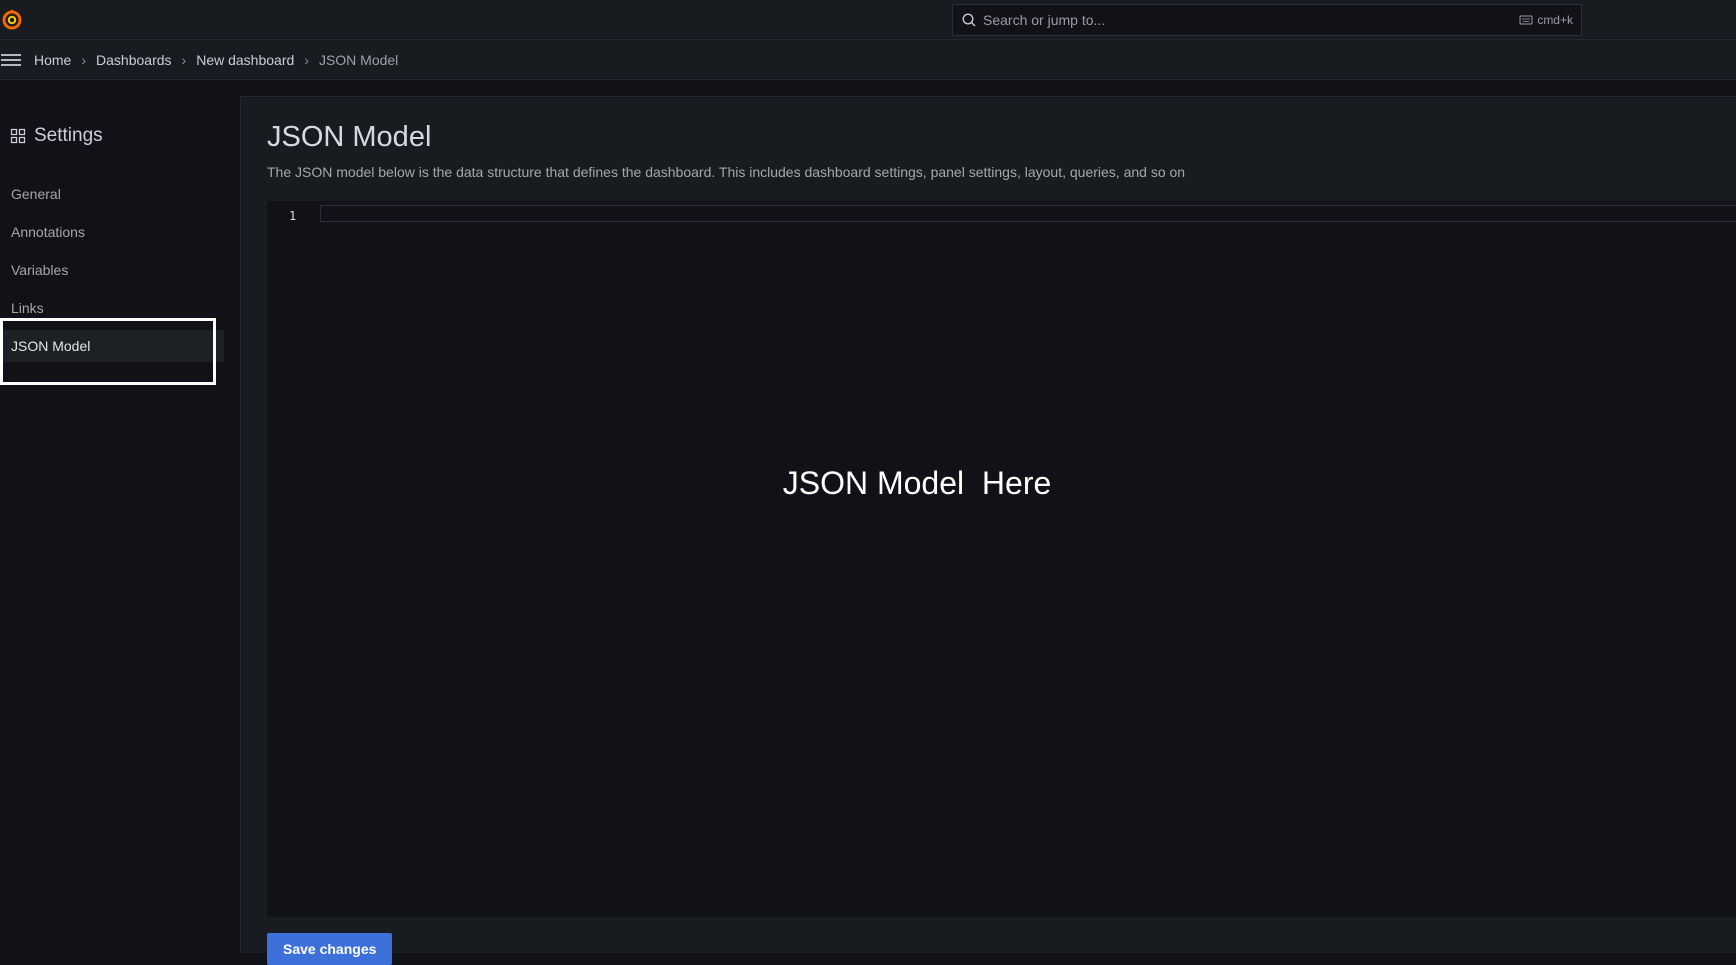 This screenshot has width=1736, height=965. I want to click on shortcut-label: cmd+k, so click(1555, 20).